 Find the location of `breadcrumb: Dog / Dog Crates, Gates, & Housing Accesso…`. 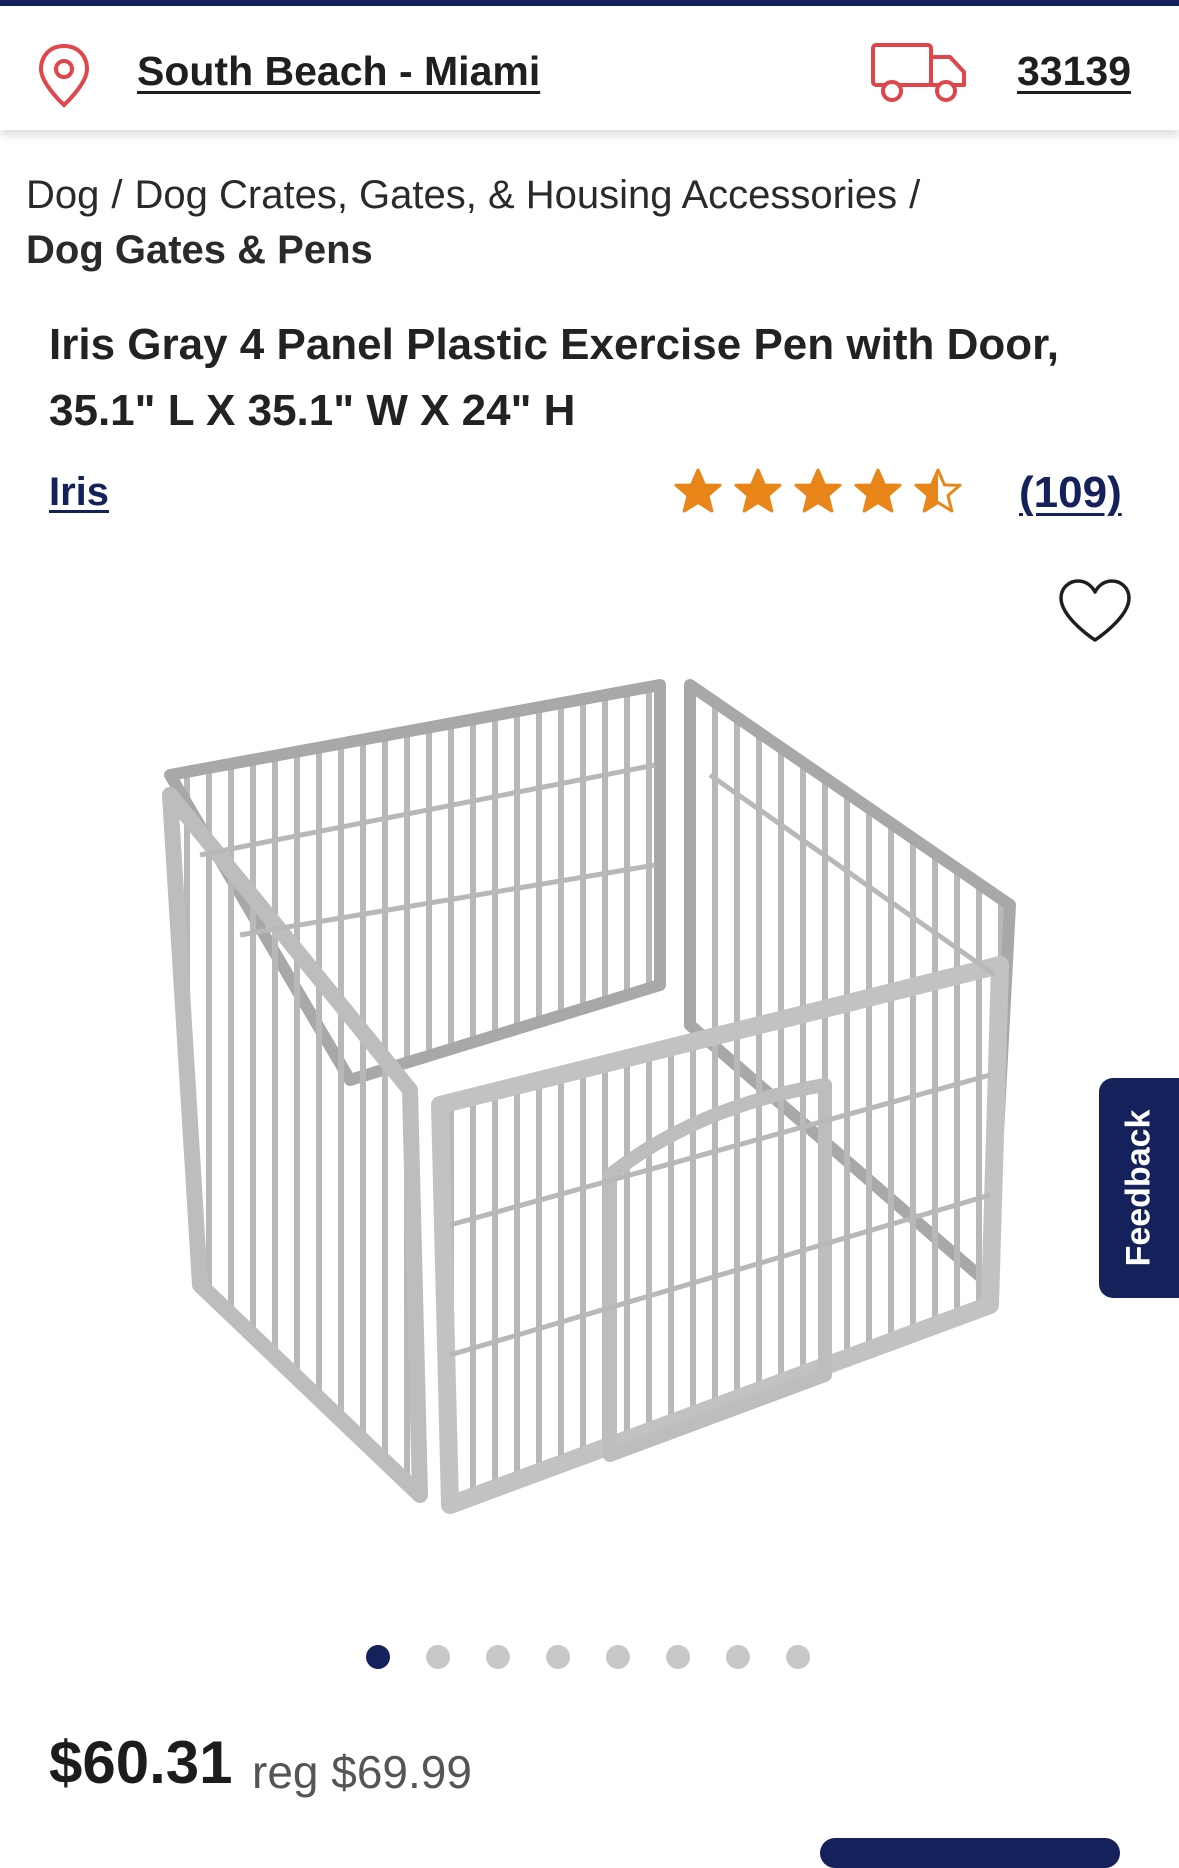

breadcrumb: Dog / Dog Crates, Gates, & Housing Accesso… is located at coordinates (586, 223).